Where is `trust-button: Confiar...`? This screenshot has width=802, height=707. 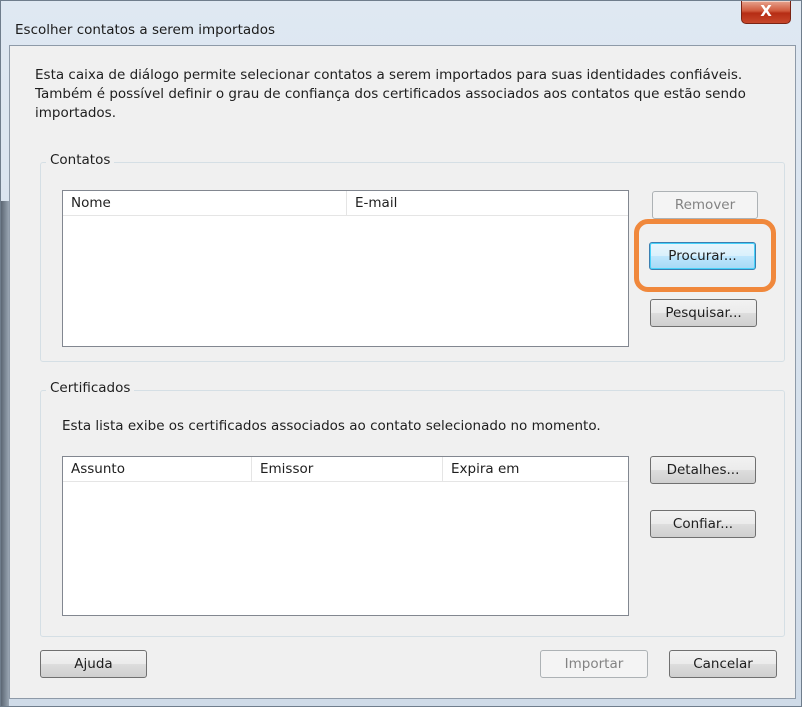 trust-button: Confiar... is located at coordinates (703, 524).